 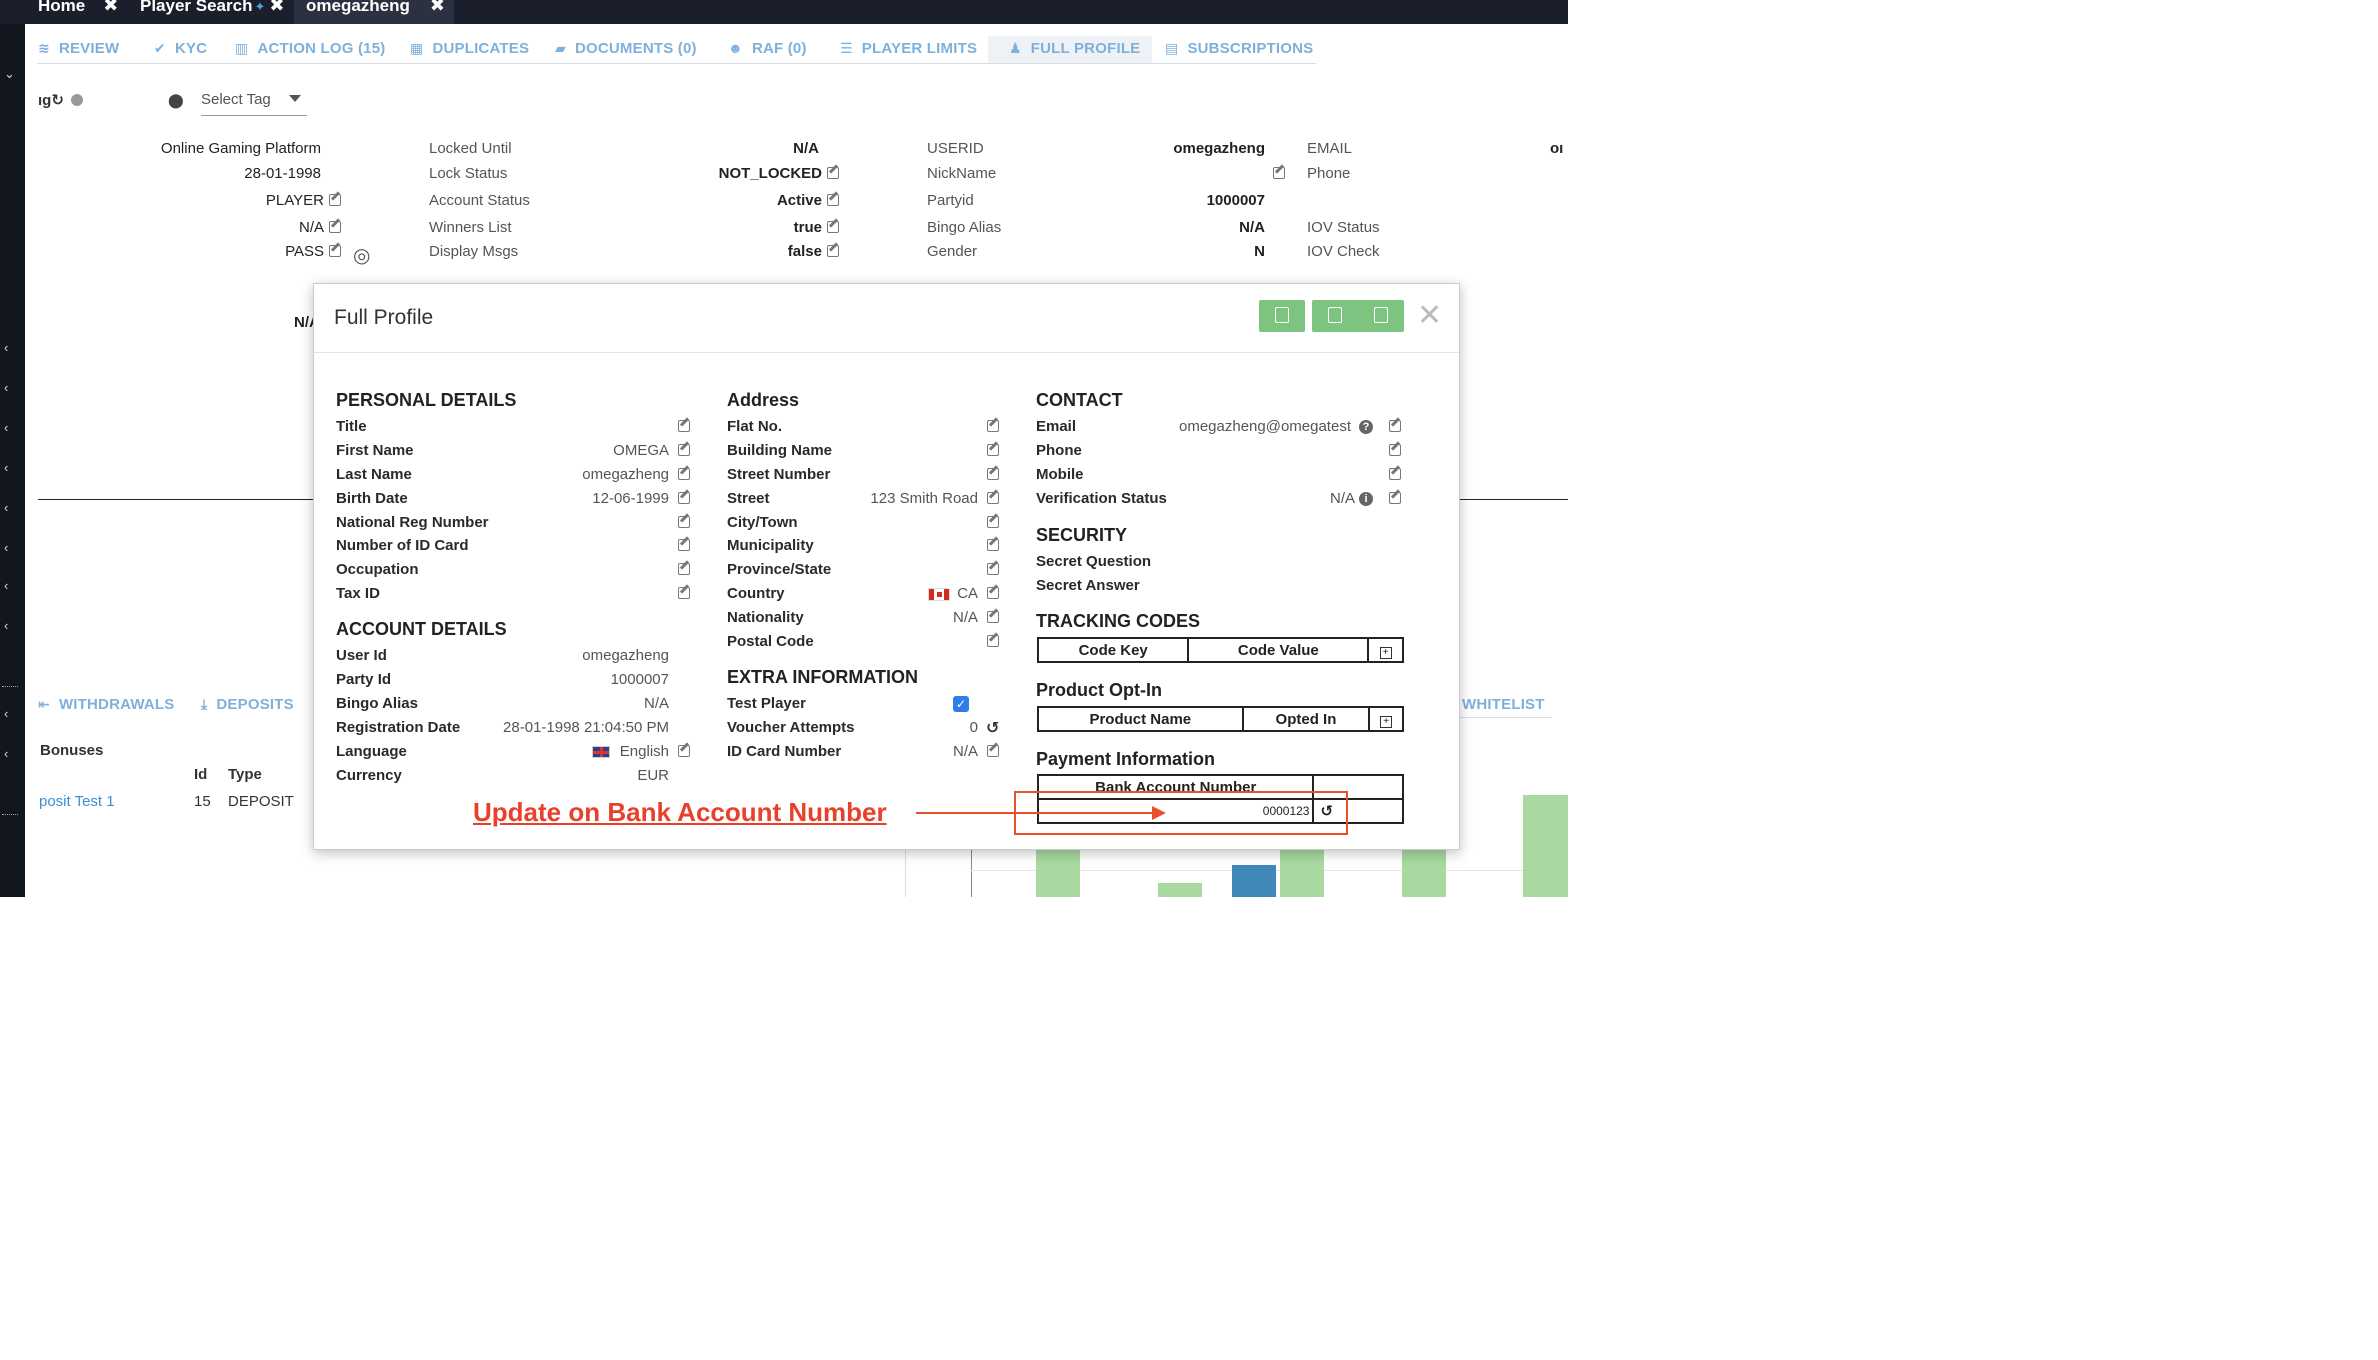 What do you see at coordinates (1503, 704) in the screenshot?
I see `tab-whitelist: WHITELIST` at bounding box center [1503, 704].